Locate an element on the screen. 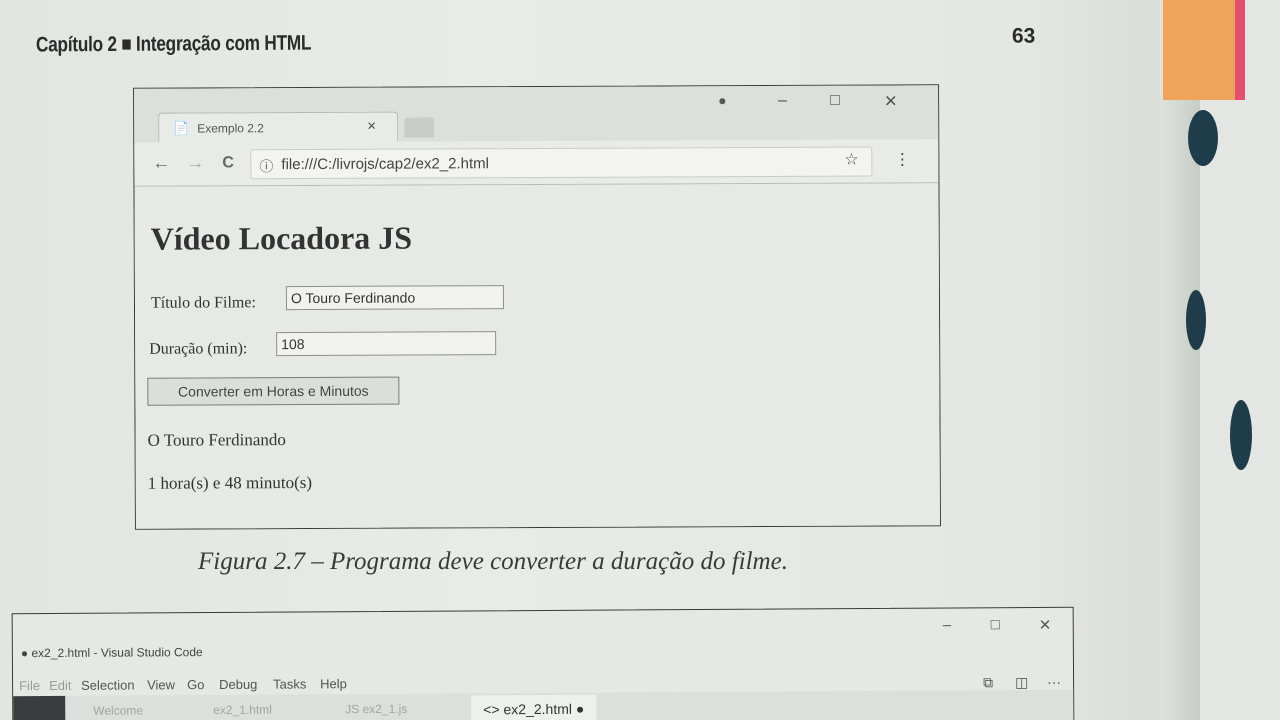 This screenshot has width=1280, height=720. vscode-title: ● ex2_2.html - Visual Studio Code is located at coordinates (111, 653).